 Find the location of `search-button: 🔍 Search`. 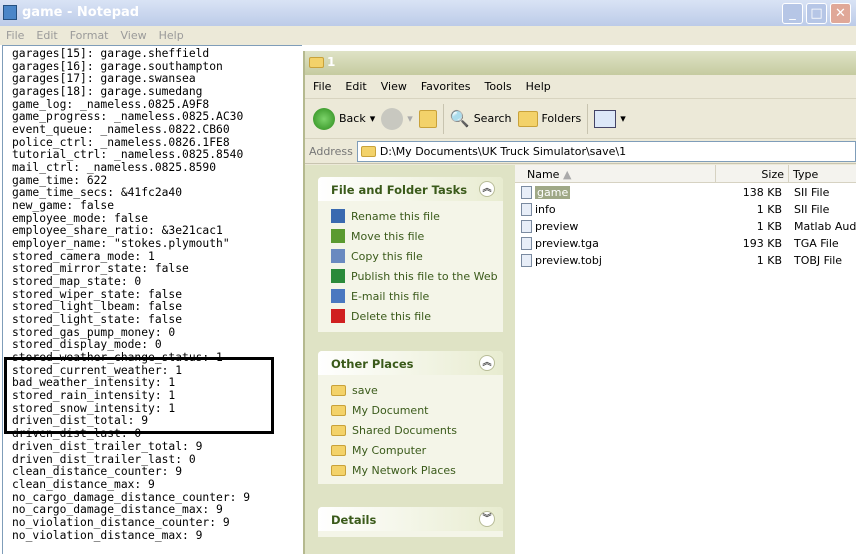

search-button: 🔍 Search is located at coordinates (481, 118).